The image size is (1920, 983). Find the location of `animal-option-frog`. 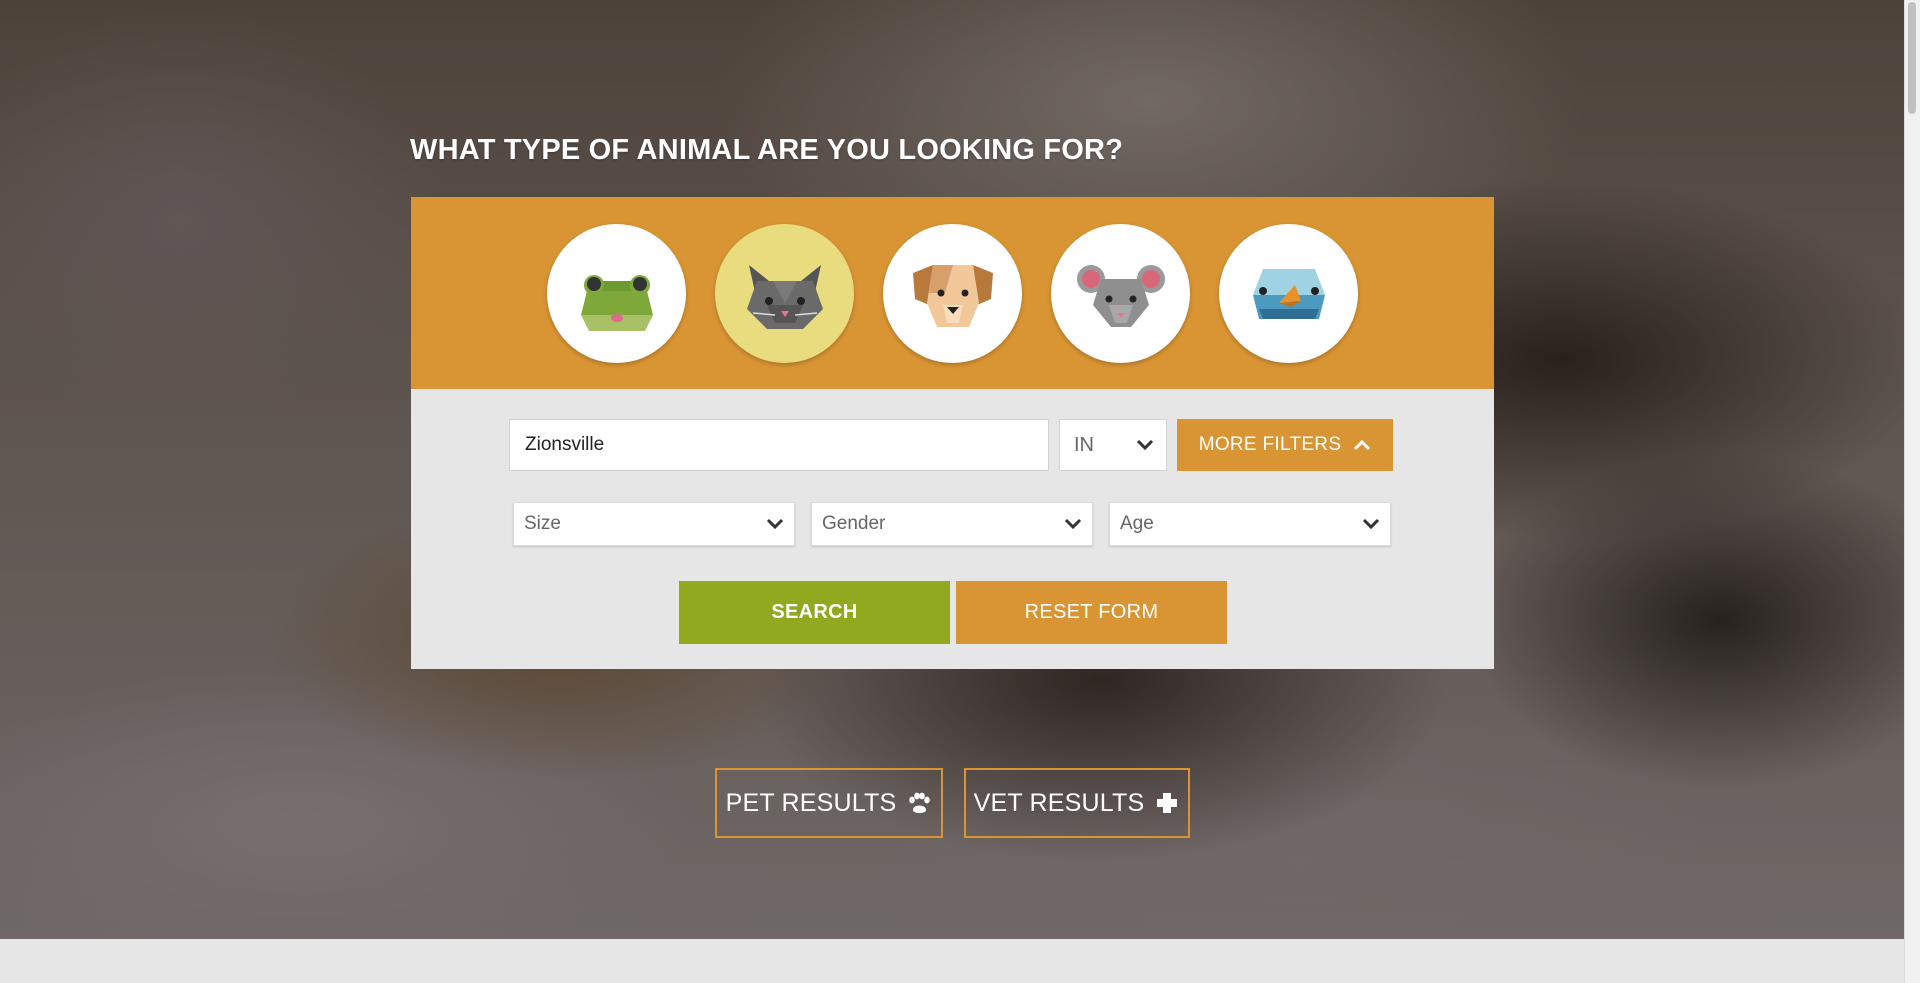

animal-option-frog is located at coordinates (616, 293).